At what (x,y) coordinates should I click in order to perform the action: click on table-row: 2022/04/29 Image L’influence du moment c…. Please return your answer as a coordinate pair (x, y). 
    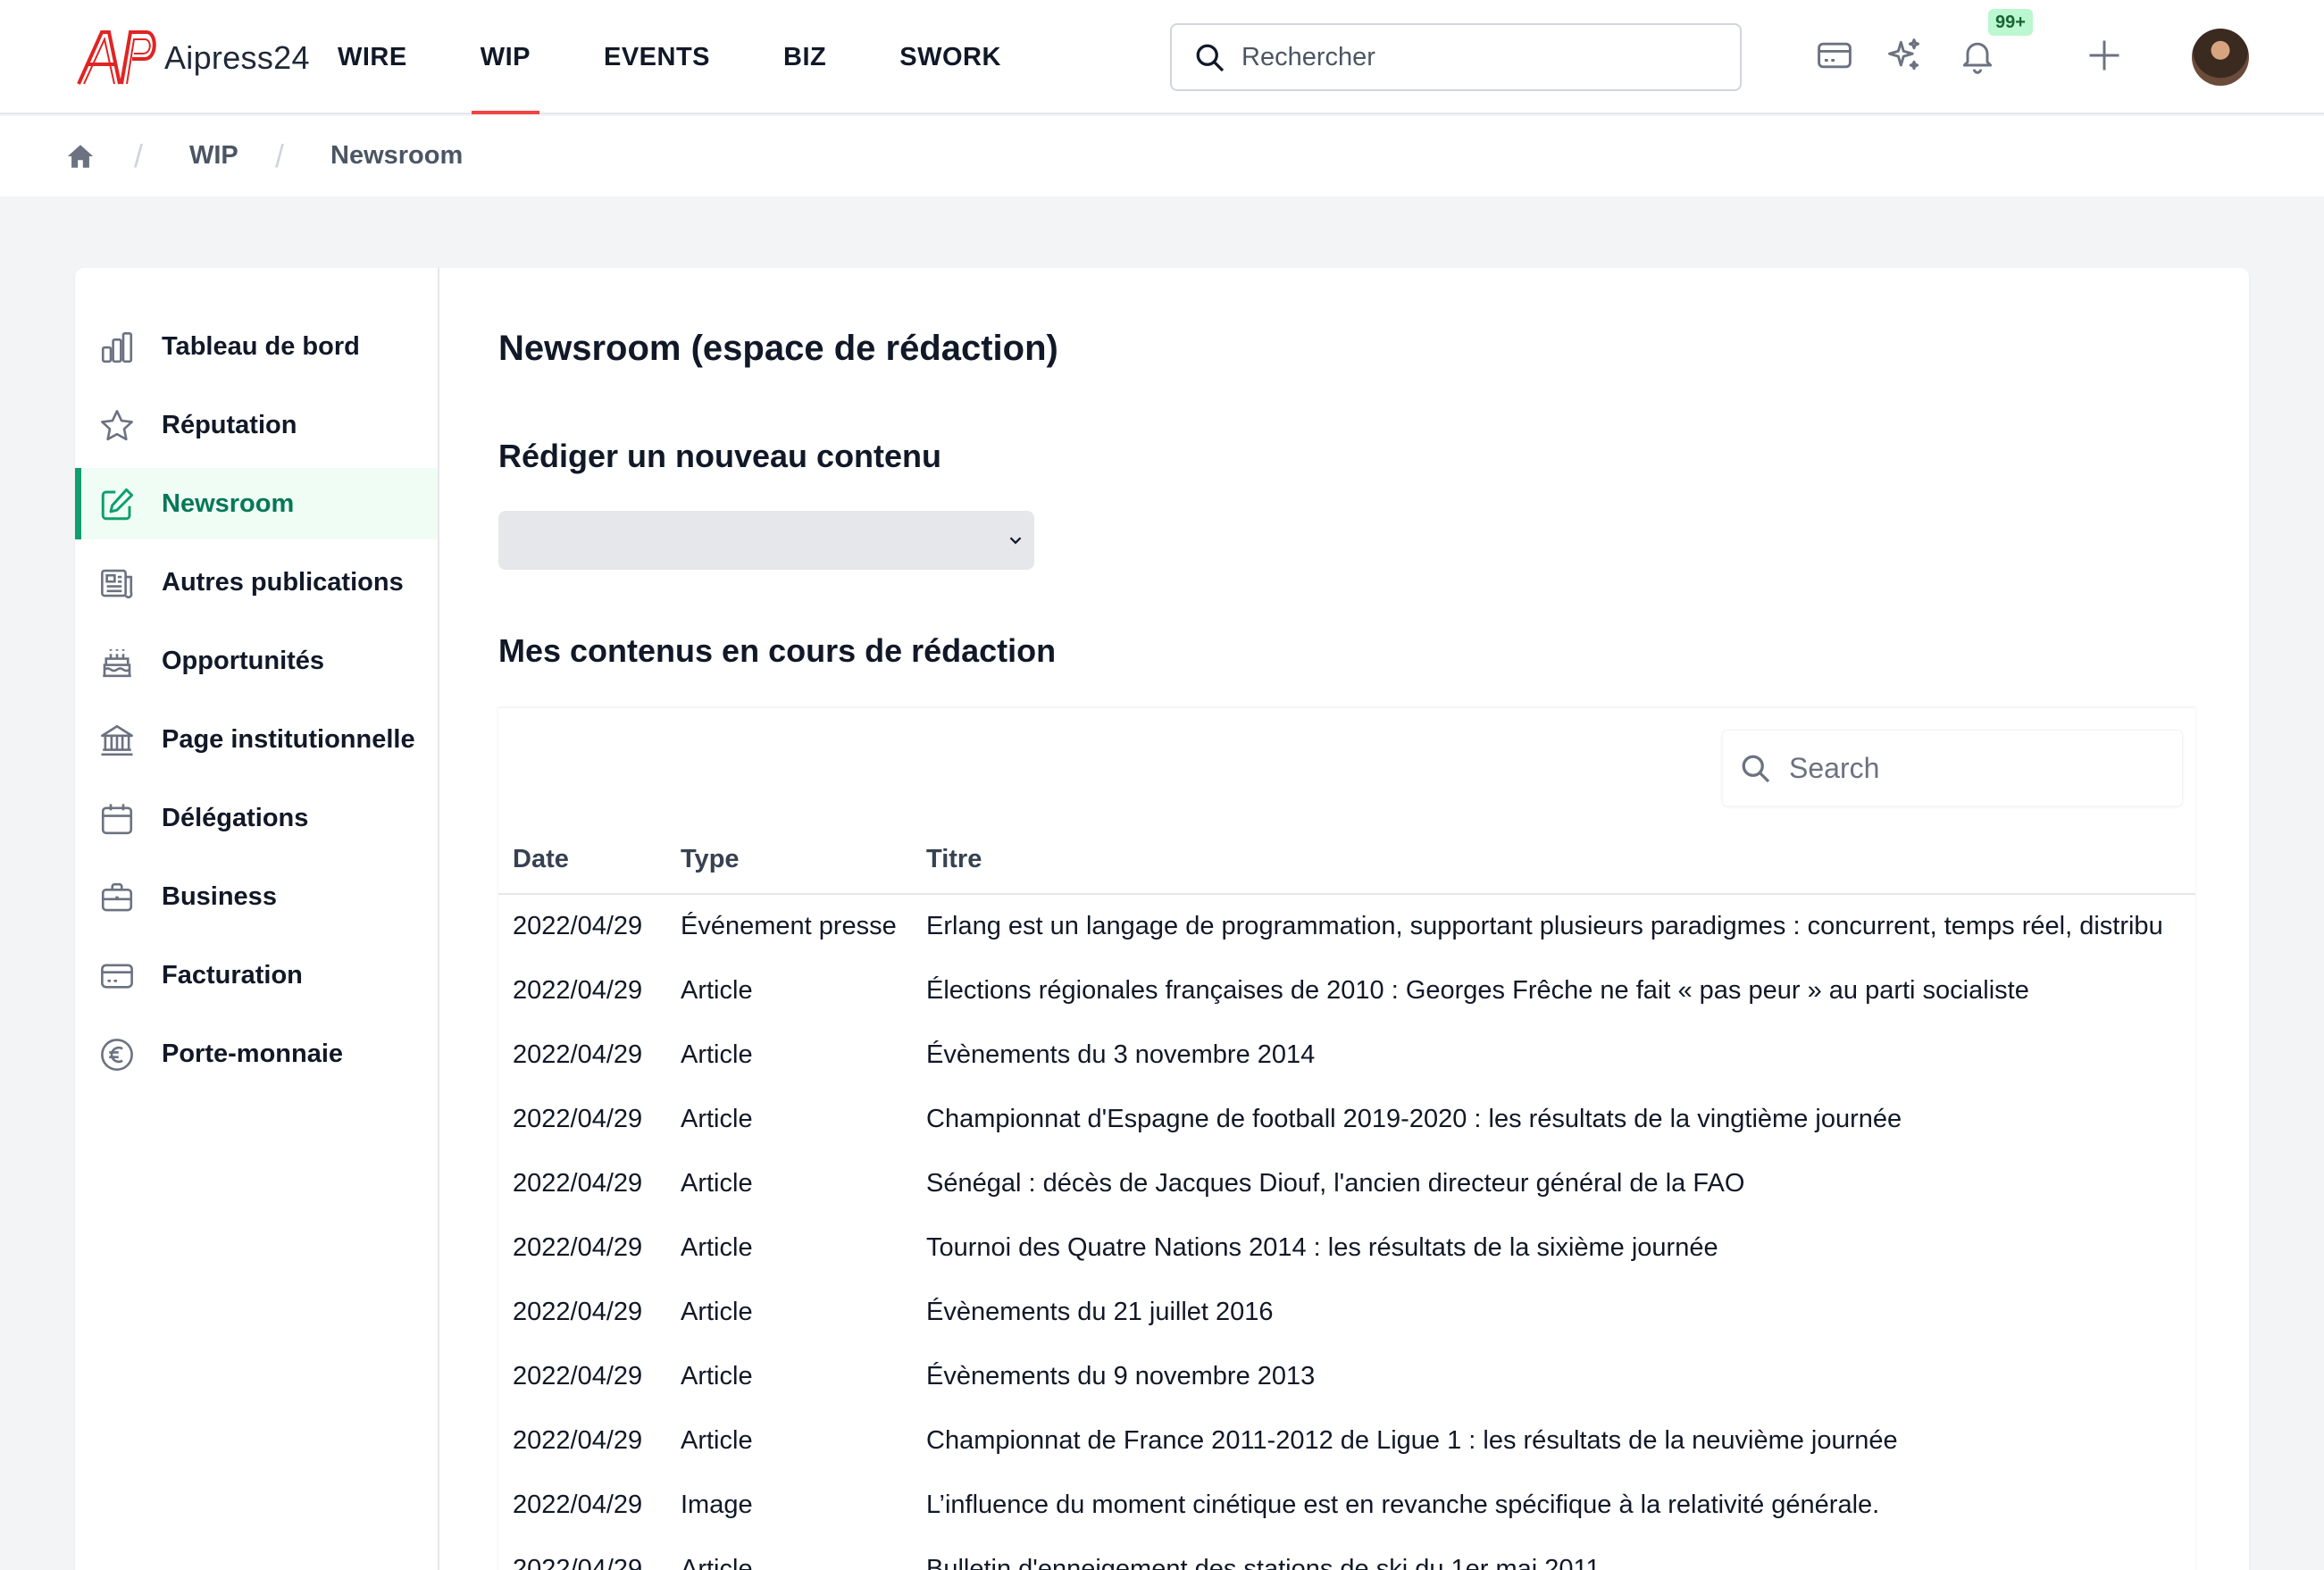
    Looking at the image, I should click on (1346, 1505).